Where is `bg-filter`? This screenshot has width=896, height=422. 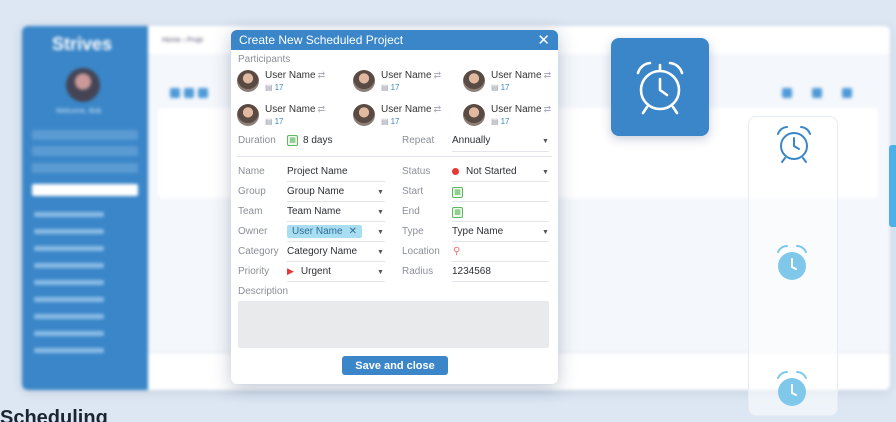 bg-filter is located at coordinates (85, 135).